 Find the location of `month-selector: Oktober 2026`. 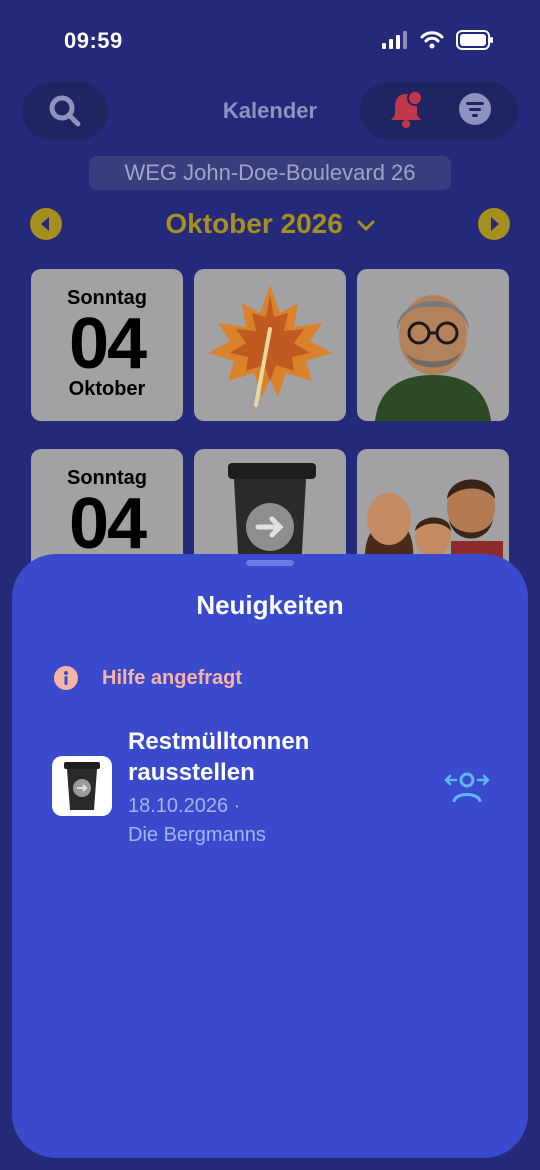

month-selector: Oktober 2026 is located at coordinates (270, 224).